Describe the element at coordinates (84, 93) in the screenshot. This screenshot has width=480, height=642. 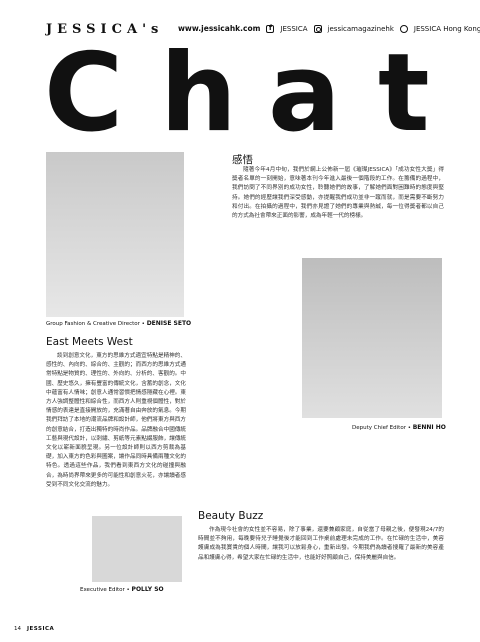
I see `title-letter-c: C` at that location.